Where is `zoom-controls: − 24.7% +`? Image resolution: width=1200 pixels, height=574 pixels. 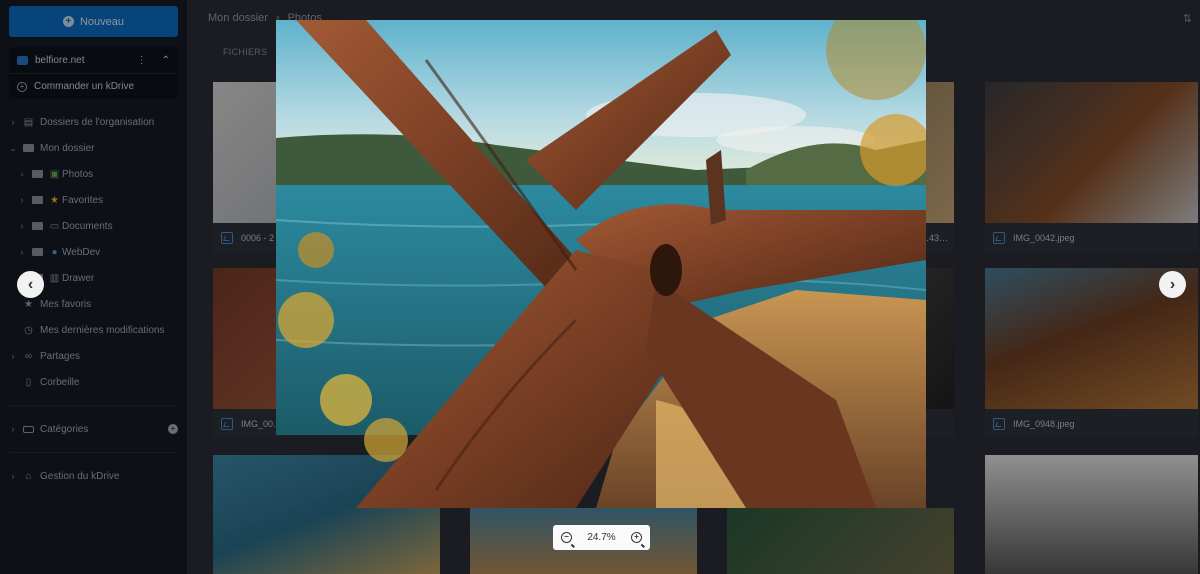 zoom-controls: − 24.7% + is located at coordinates (601, 537).